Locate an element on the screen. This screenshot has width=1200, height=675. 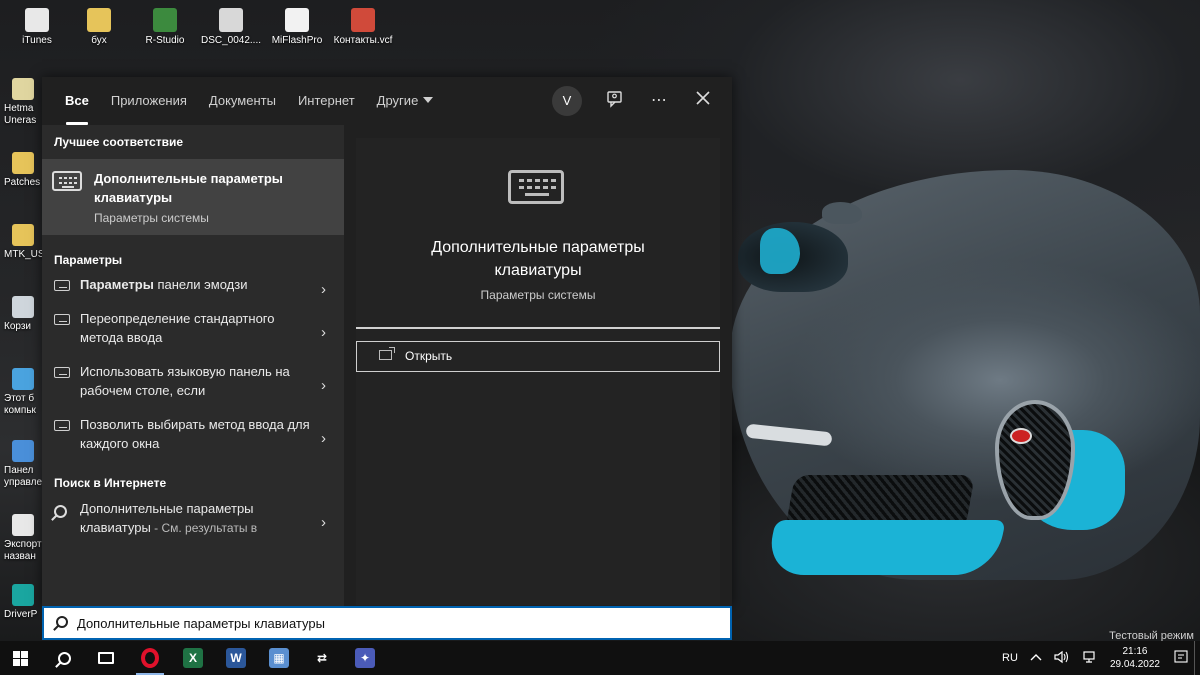
taskbar-app-button: X is located at coordinates (193, 658).